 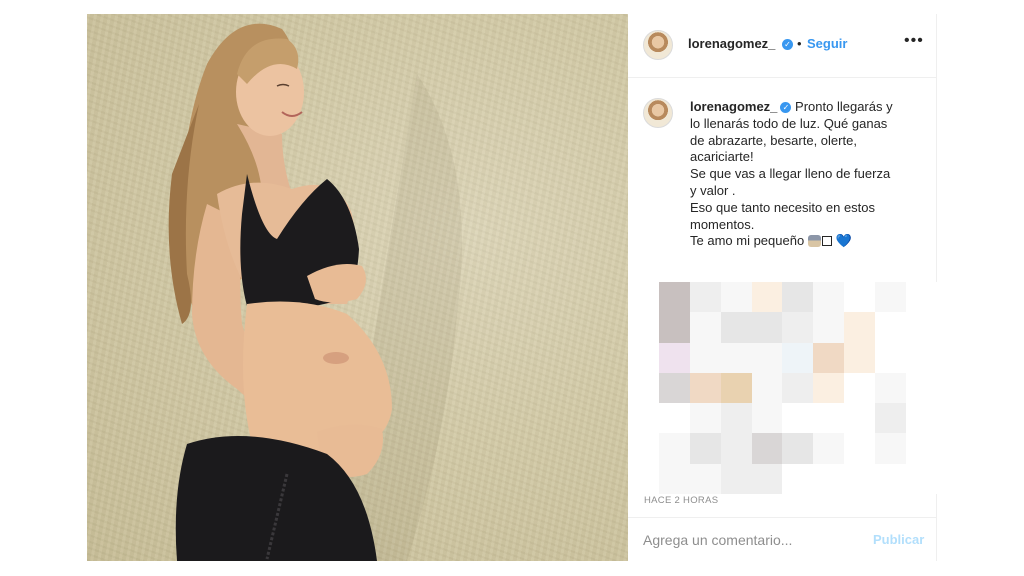 I want to click on caption-line-5: Se que vas a llegar lleno de fuerza, so click(x=790, y=174).